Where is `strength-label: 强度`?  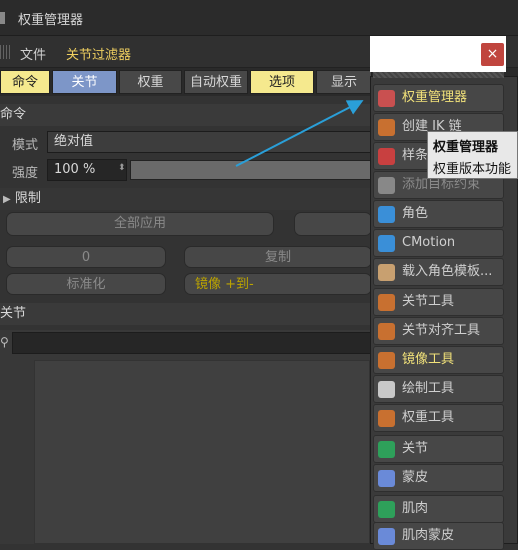 strength-label: 强度 is located at coordinates (25, 173).